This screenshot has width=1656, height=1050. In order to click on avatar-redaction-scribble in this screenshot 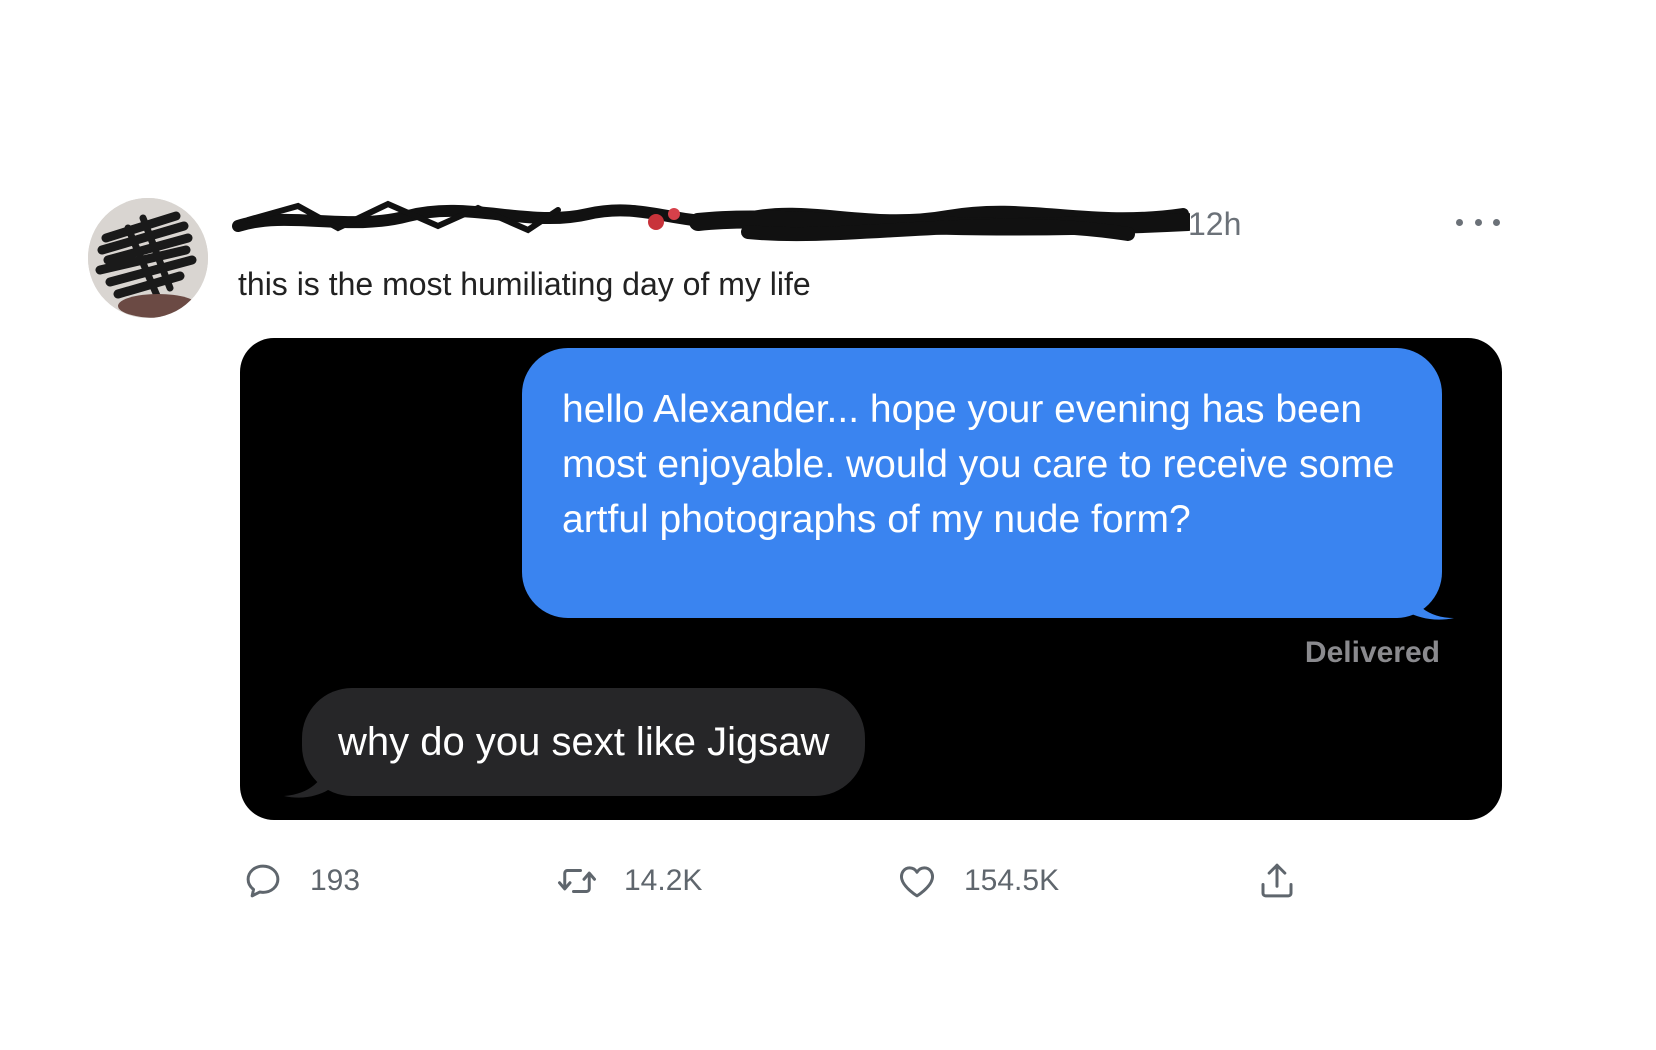, I will do `click(148, 258)`.